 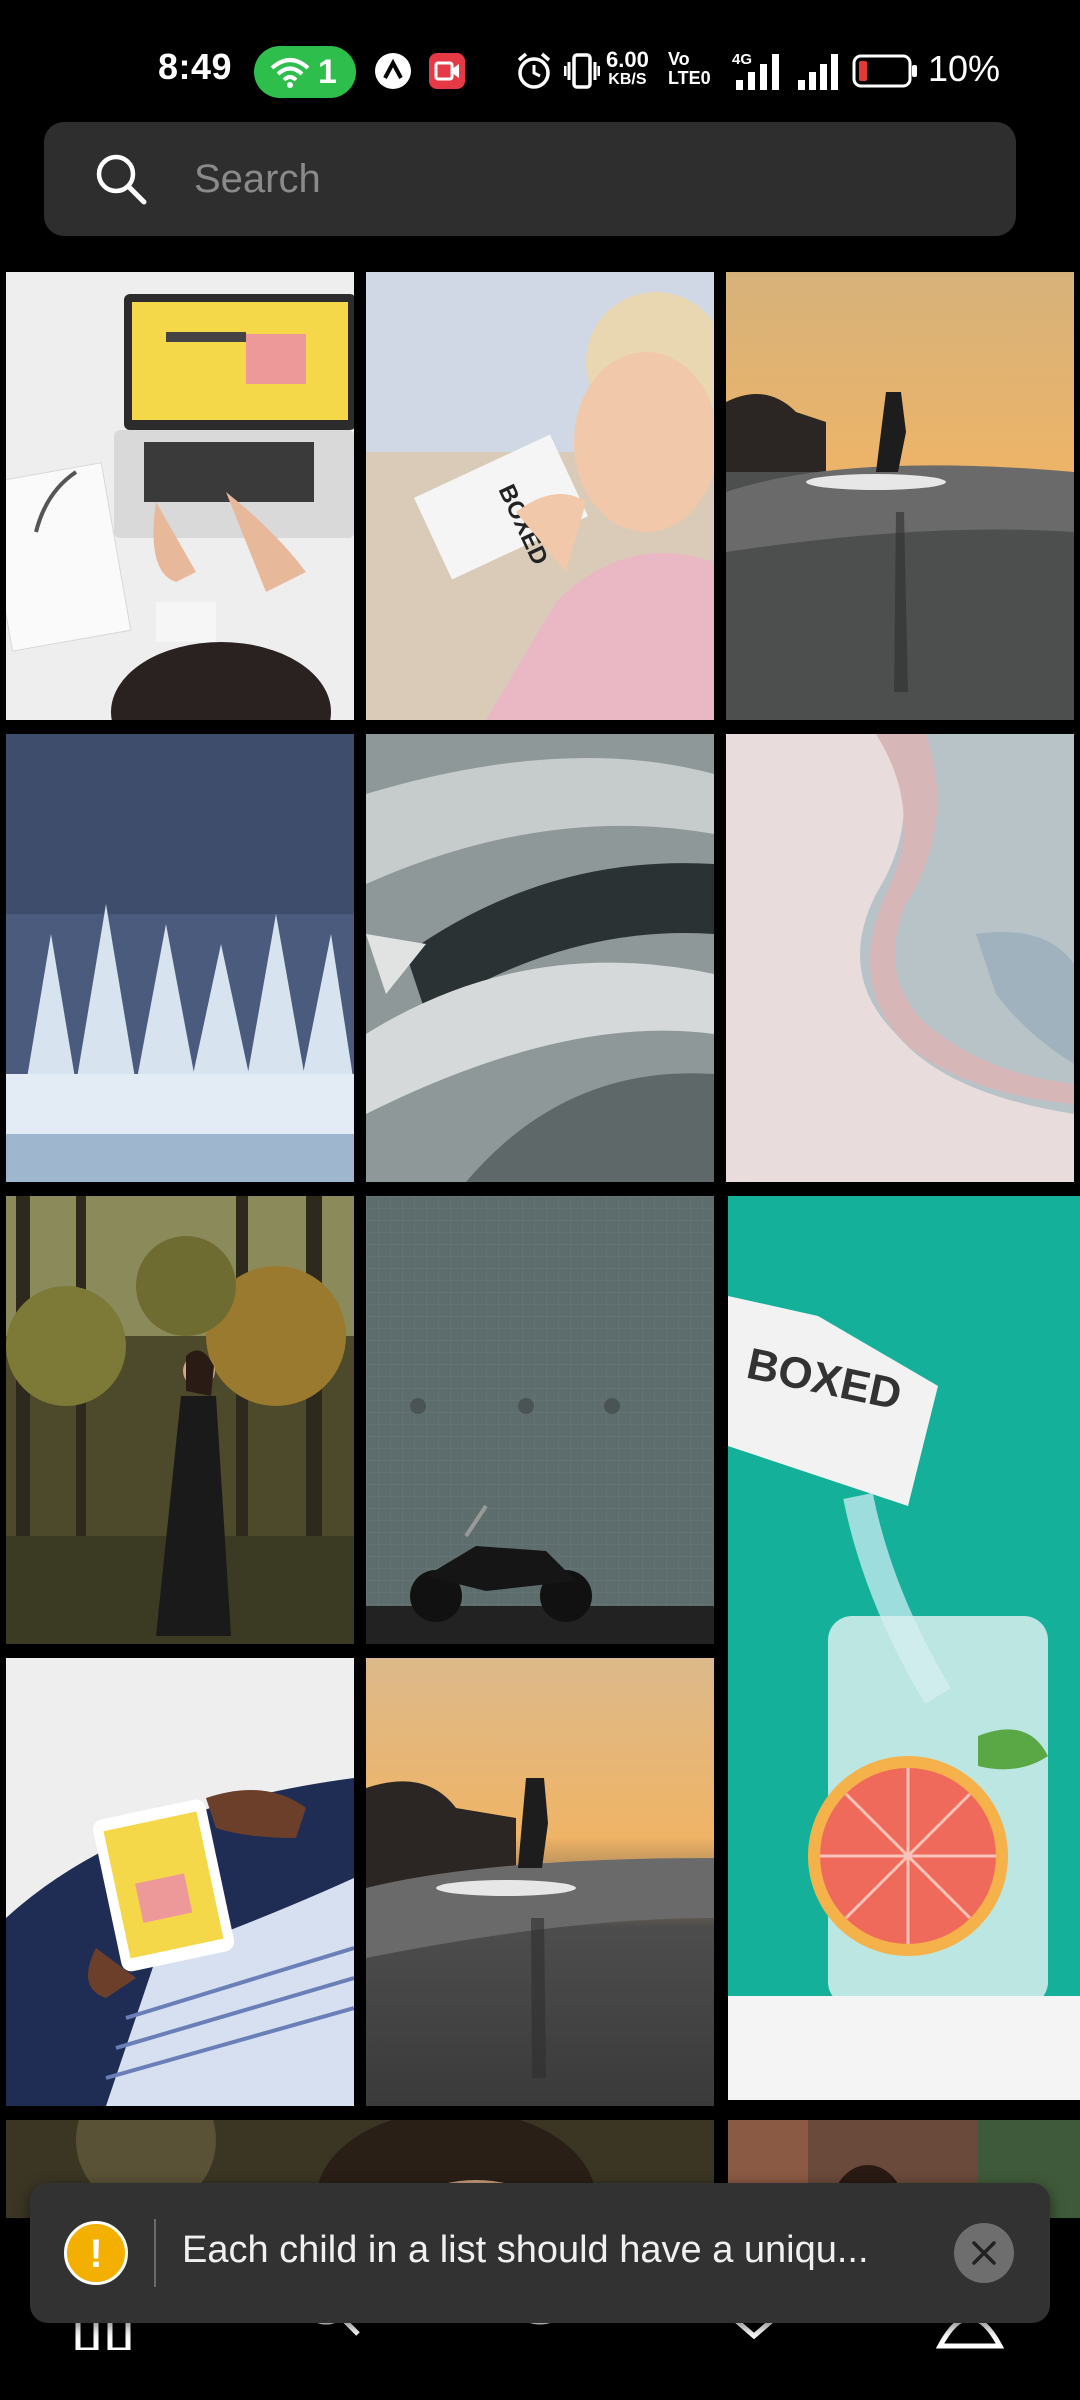 What do you see at coordinates (534, 70) in the screenshot?
I see `alarm-icon` at bounding box center [534, 70].